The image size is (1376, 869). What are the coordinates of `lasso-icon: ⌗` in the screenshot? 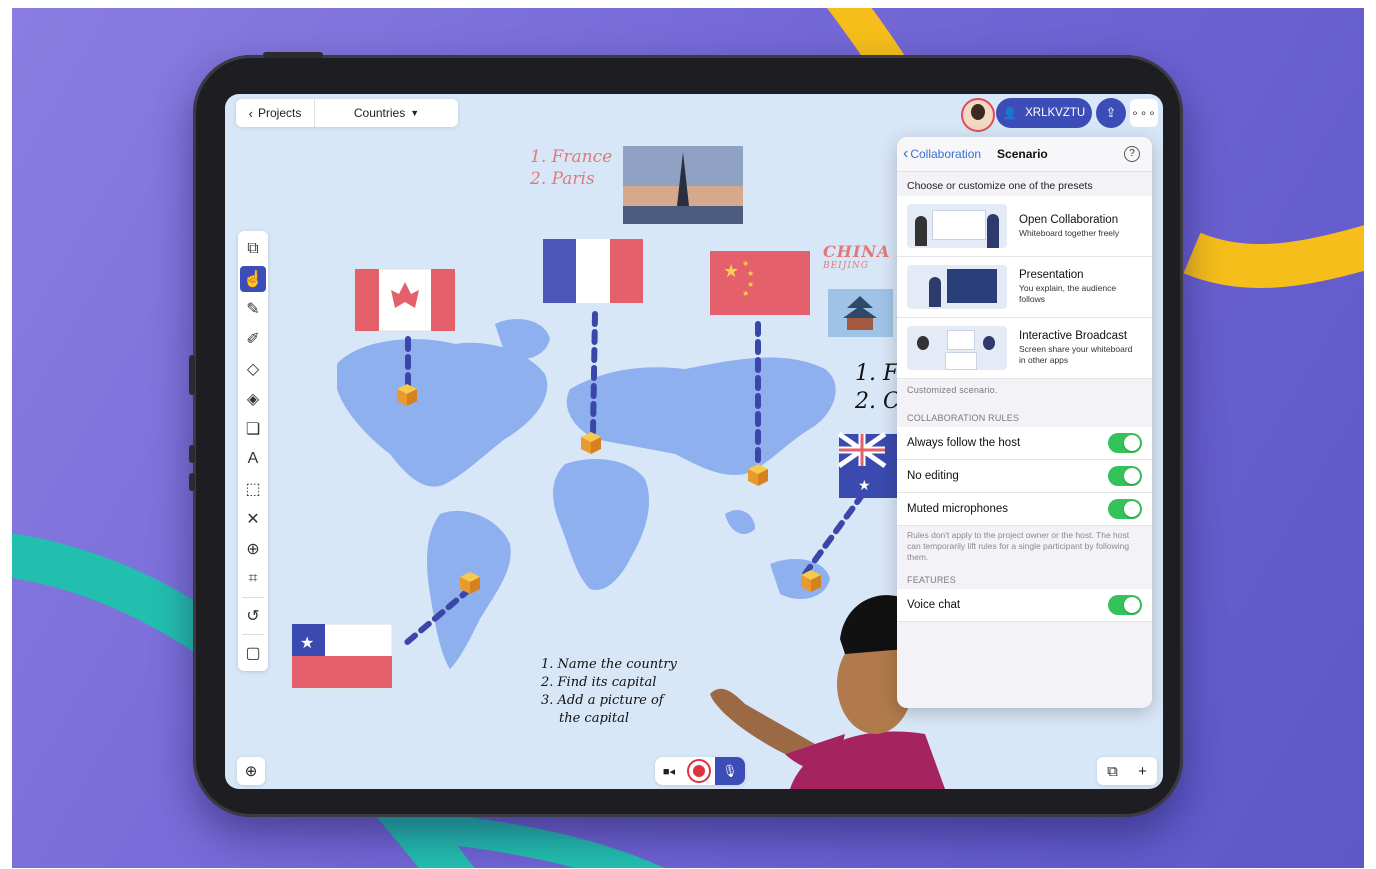 It's located at (253, 578).